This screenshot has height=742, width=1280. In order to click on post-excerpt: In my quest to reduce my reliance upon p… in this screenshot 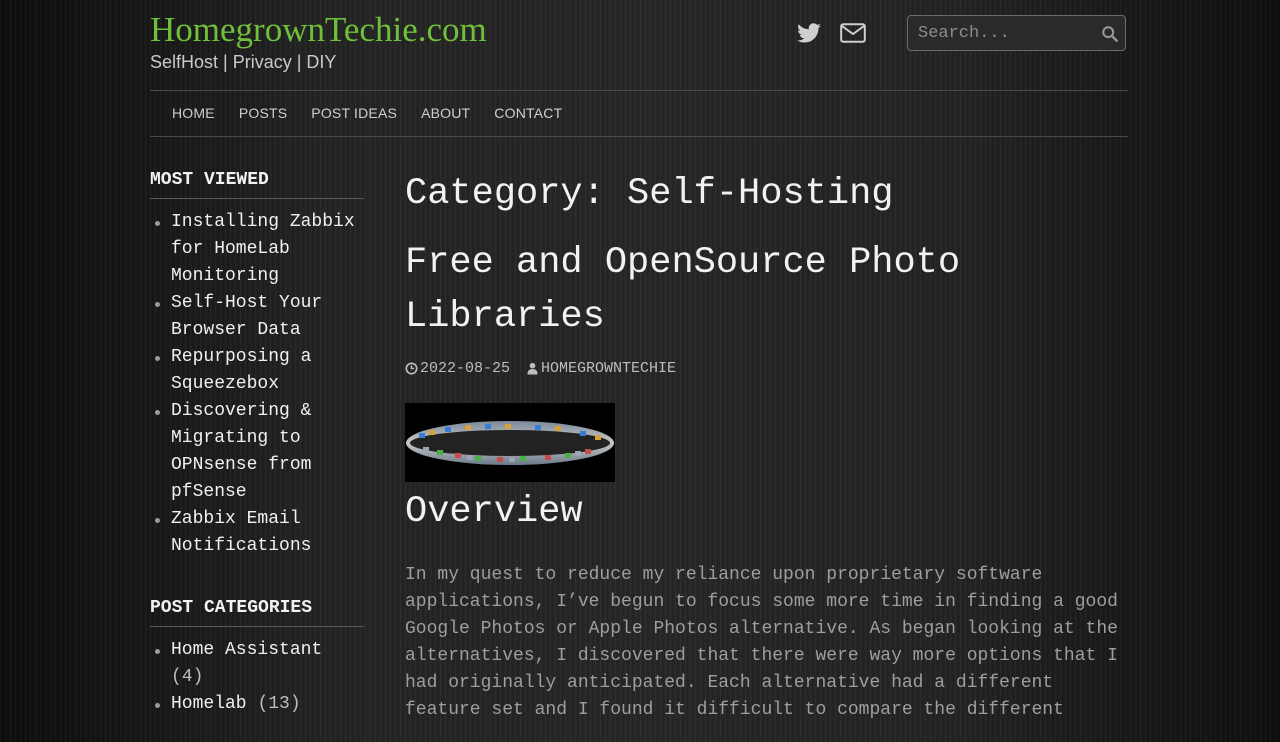, I will do `click(761, 642)`.